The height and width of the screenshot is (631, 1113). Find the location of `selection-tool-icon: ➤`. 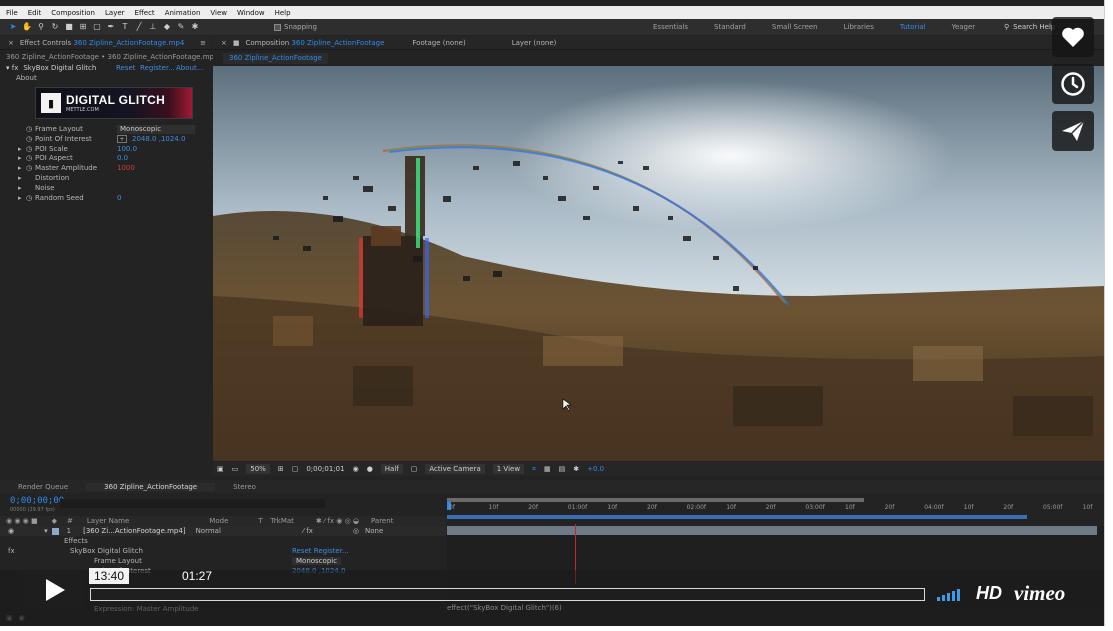

selection-tool-icon: ➤ is located at coordinates (13, 27).